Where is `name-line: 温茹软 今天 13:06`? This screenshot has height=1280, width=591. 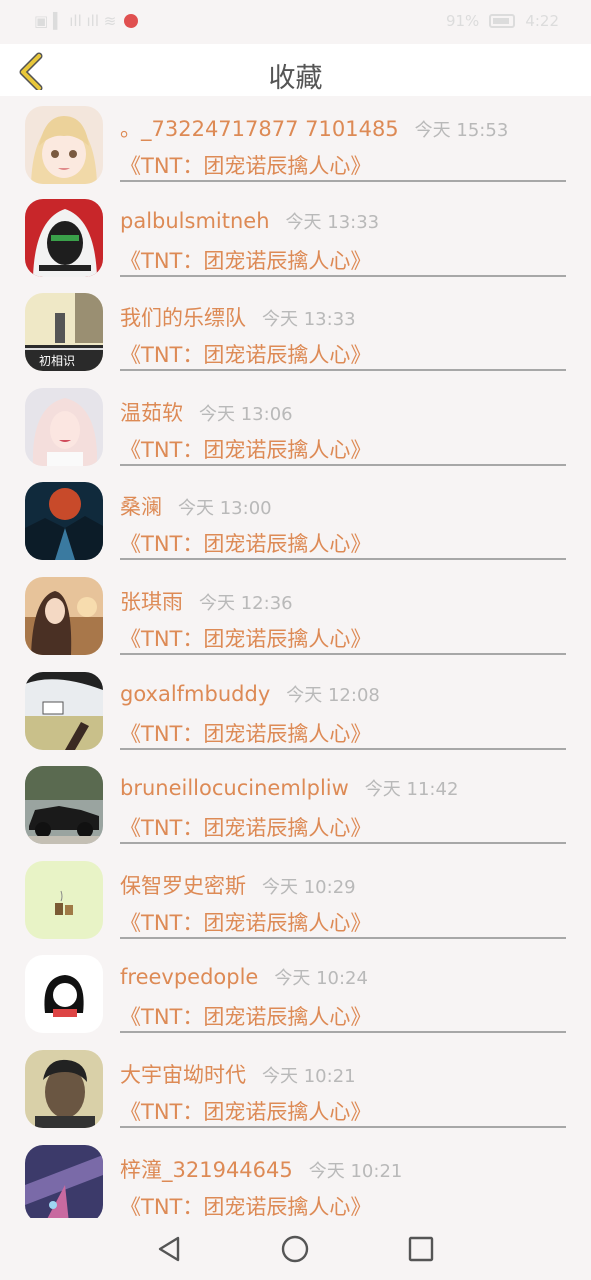 name-line: 温茹软 今天 13:06 is located at coordinates (206, 412).